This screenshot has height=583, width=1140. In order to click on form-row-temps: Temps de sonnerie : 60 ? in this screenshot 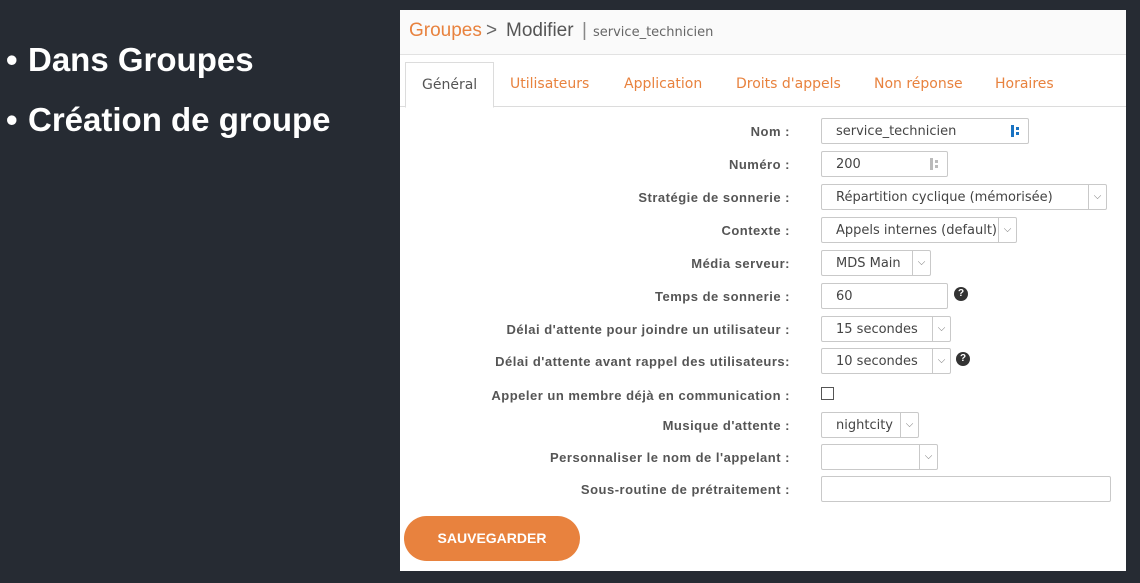, I will do `click(763, 298)`.